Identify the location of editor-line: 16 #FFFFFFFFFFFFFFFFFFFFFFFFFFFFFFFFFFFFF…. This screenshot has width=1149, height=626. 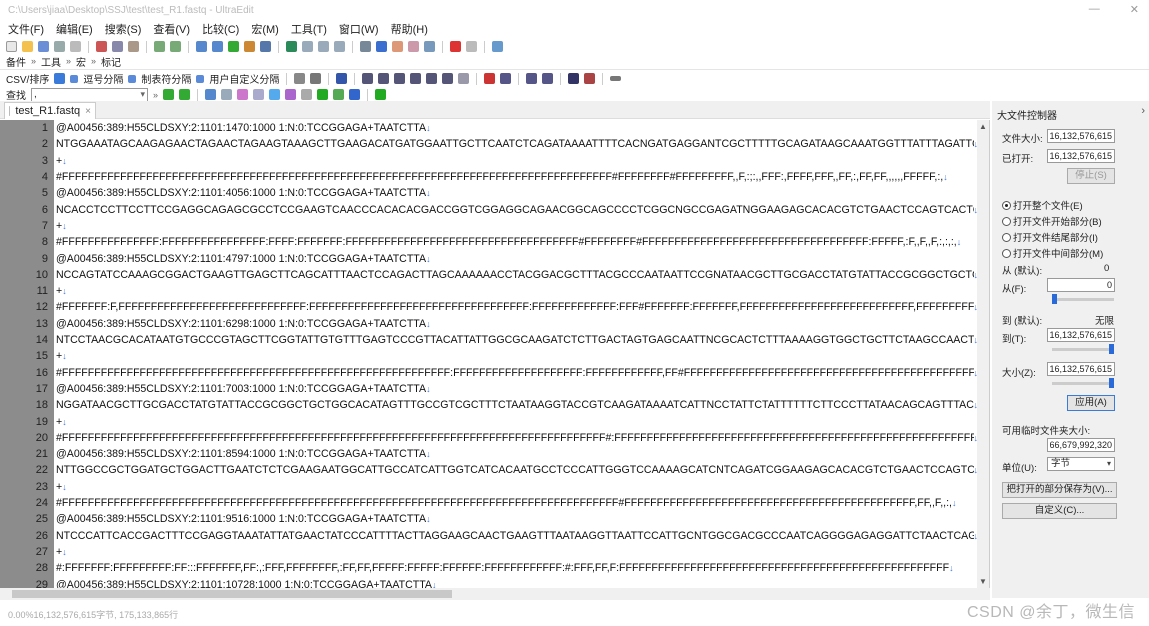
(489, 373).